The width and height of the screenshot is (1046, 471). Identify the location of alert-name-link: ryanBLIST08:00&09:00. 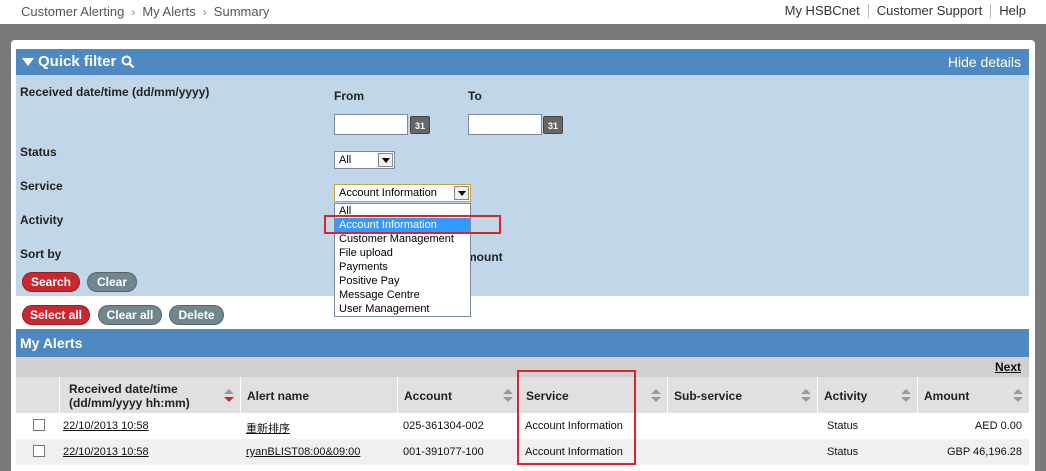
(303, 452).